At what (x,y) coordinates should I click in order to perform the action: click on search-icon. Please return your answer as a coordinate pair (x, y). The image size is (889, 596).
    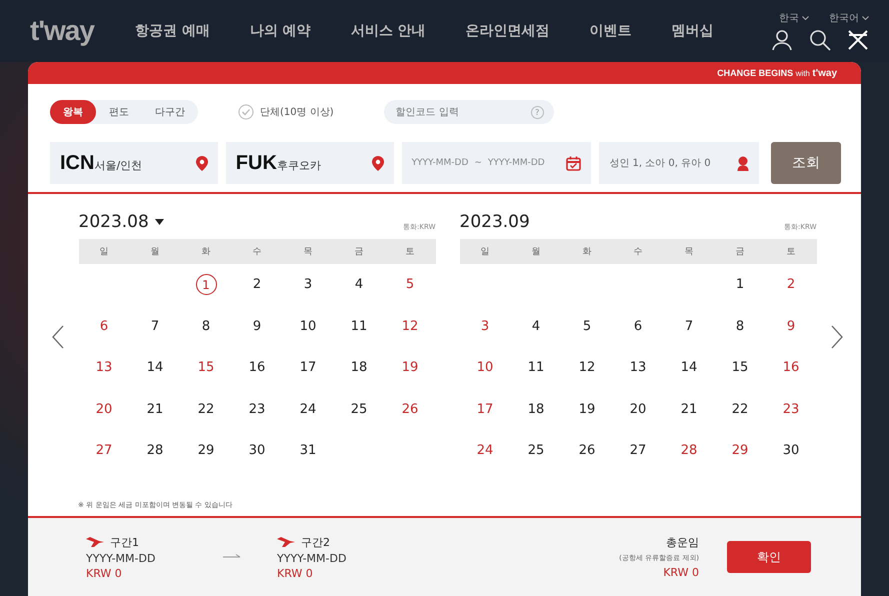
    Looking at the image, I should click on (820, 40).